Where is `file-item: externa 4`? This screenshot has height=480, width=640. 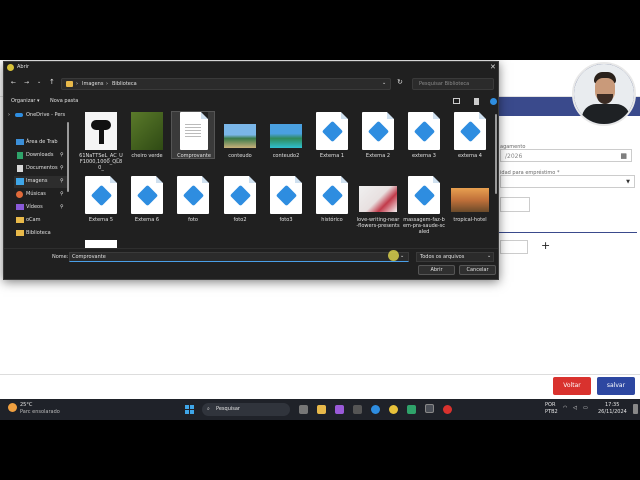 file-item: externa 4 is located at coordinates (470, 143).